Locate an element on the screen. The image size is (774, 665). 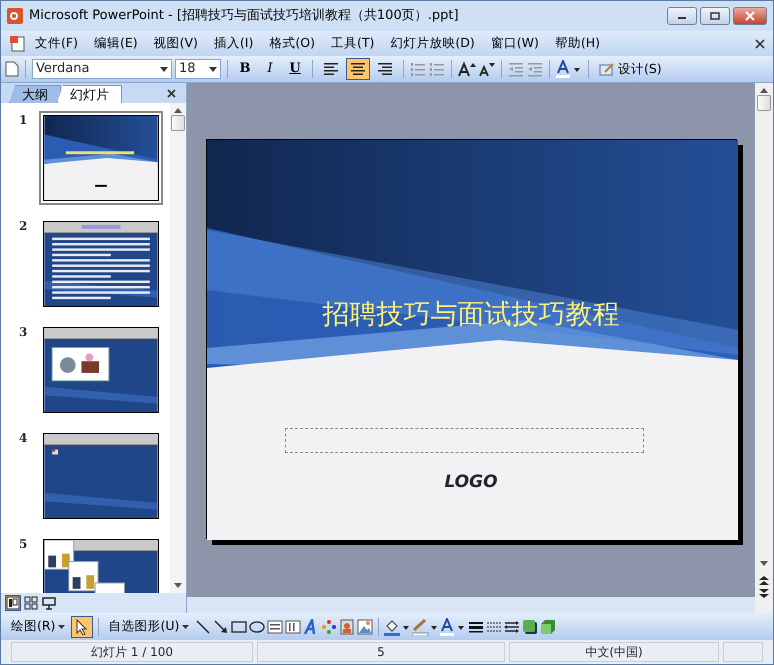
status-text: 中文(中国) is located at coordinates (614, 652).